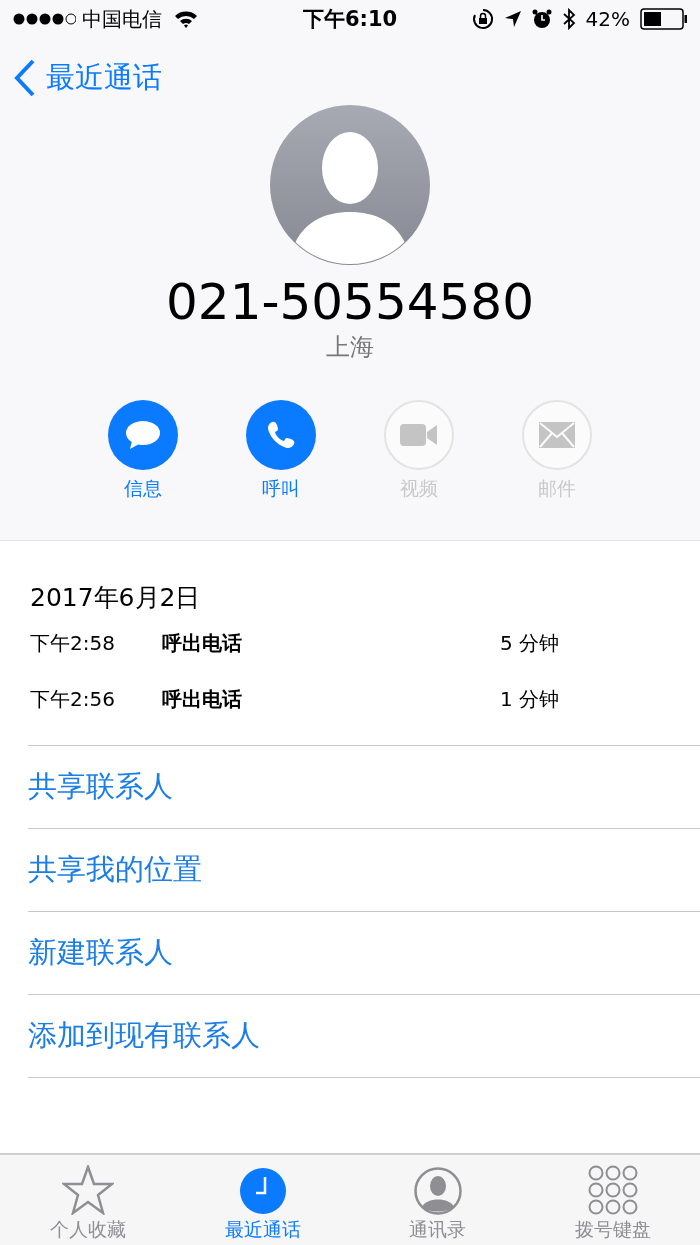 The image size is (700, 1245). What do you see at coordinates (664, 19) in the screenshot?
I see `battery-icon` at bounding box center [664, 19].